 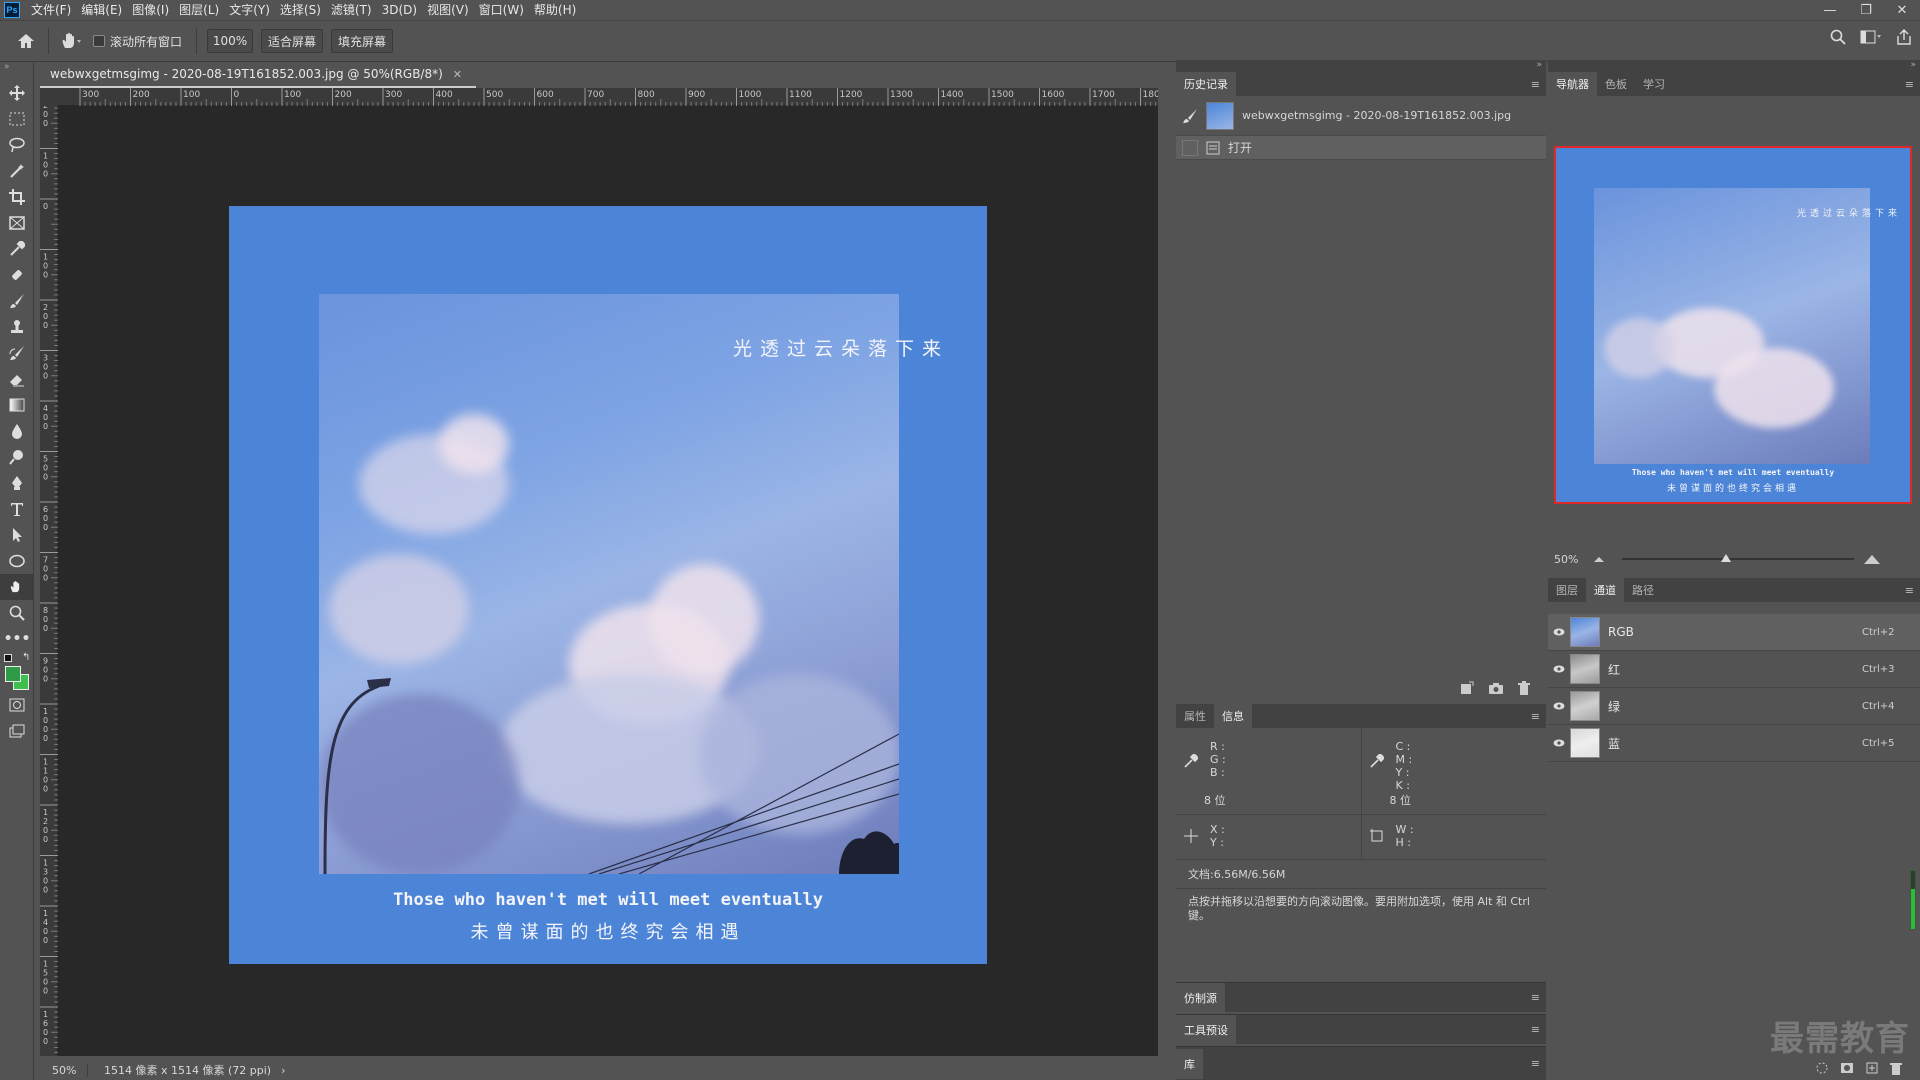 What do you see at coordinates (300, 10) in the screenshot?
I see `menu-select: 选择(S)` at bounding box center [300, 10].